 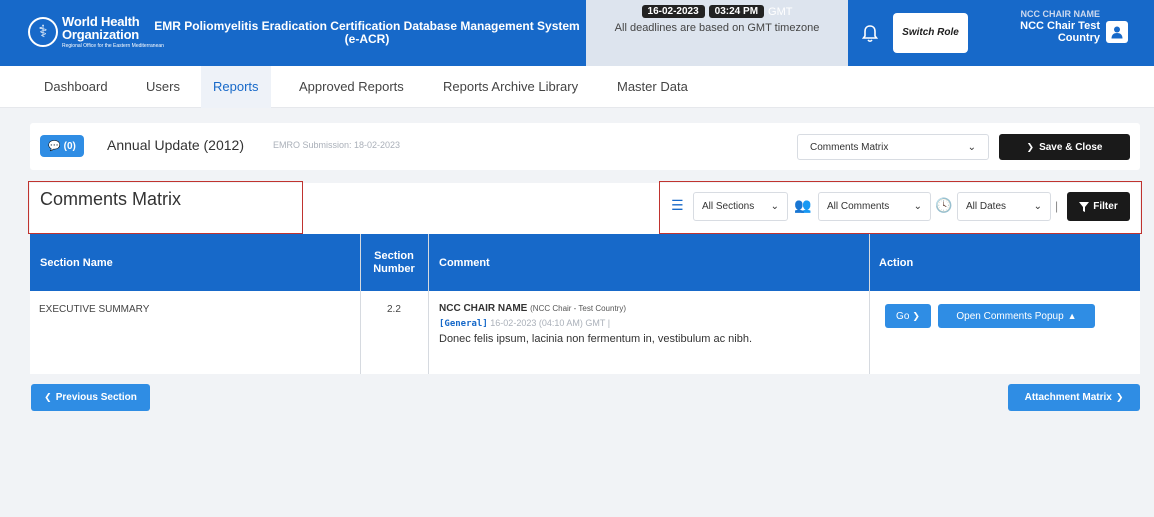 I want to click on user-info: NCC CHAIR NAME NCC Chair Test Country, so click(x=1060, y=26).